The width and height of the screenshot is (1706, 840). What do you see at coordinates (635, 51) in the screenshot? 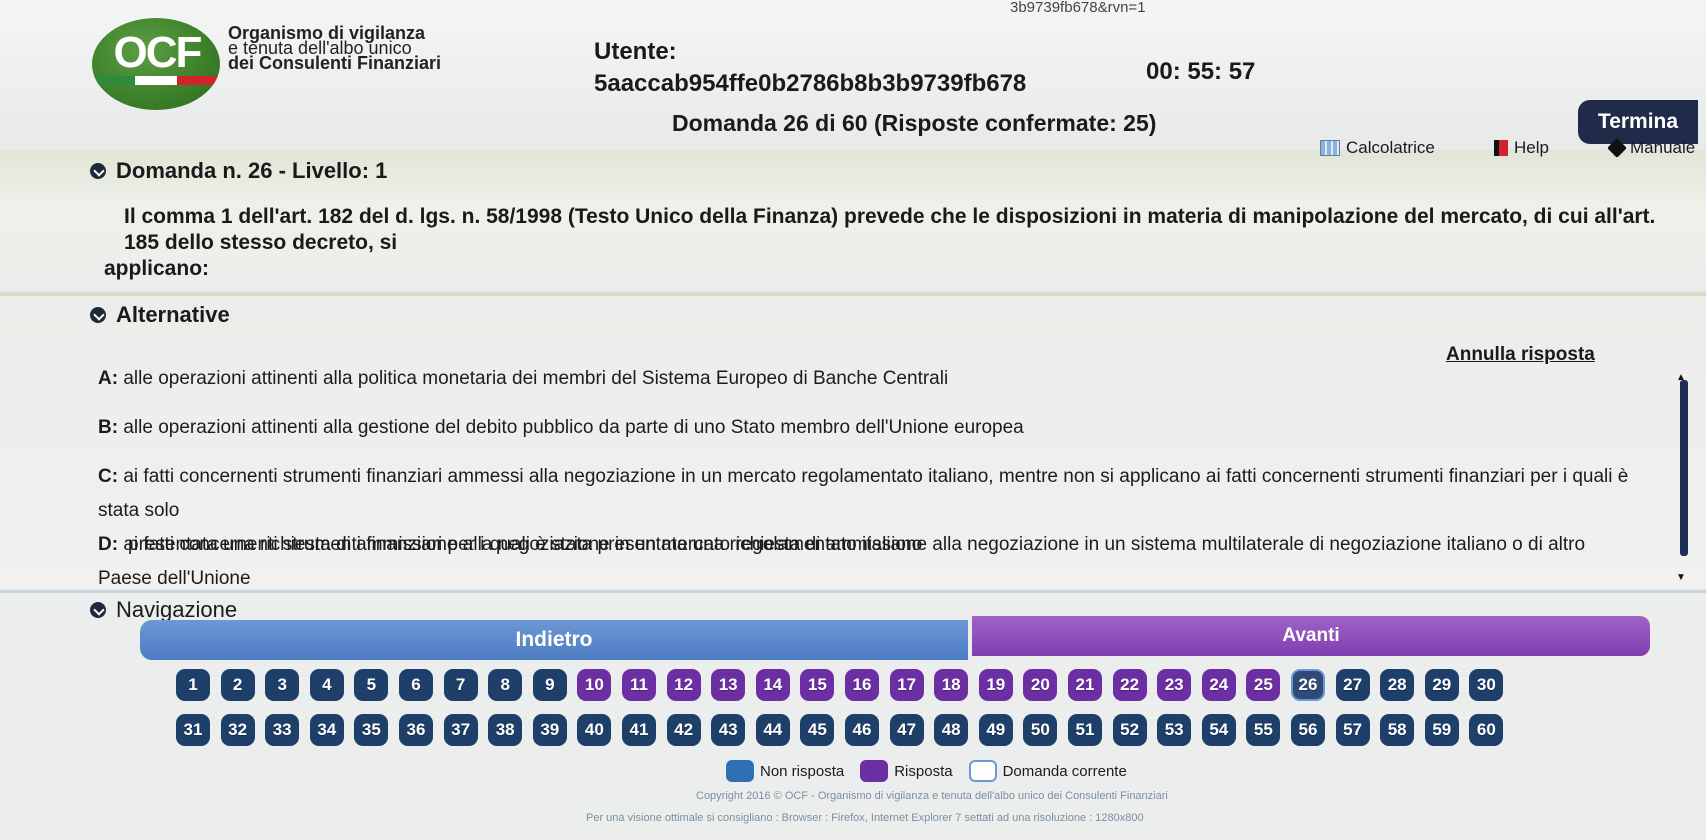
I see `user-label: Utente:` at bounding box center [635, 51].